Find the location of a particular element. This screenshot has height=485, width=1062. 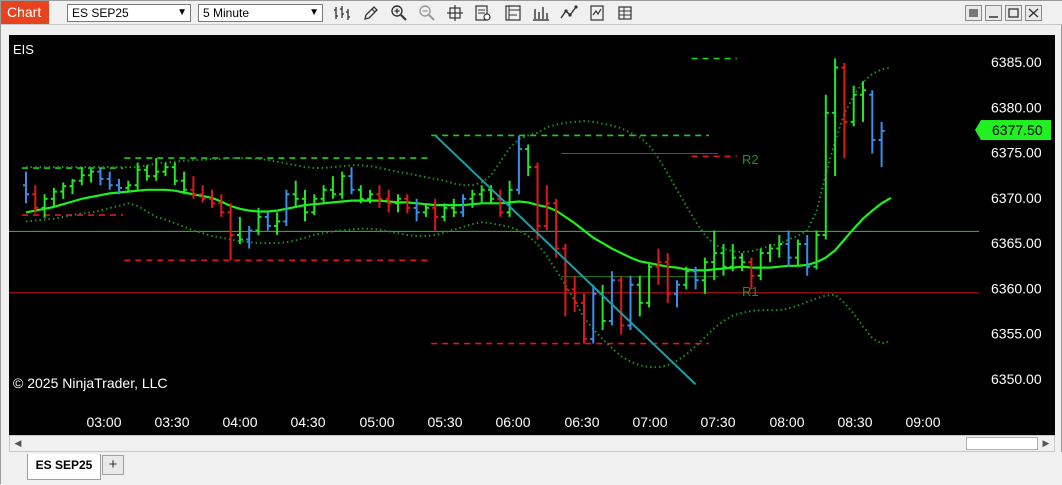

time-tick-label: 09:00 is located at coordinates (922, 422).